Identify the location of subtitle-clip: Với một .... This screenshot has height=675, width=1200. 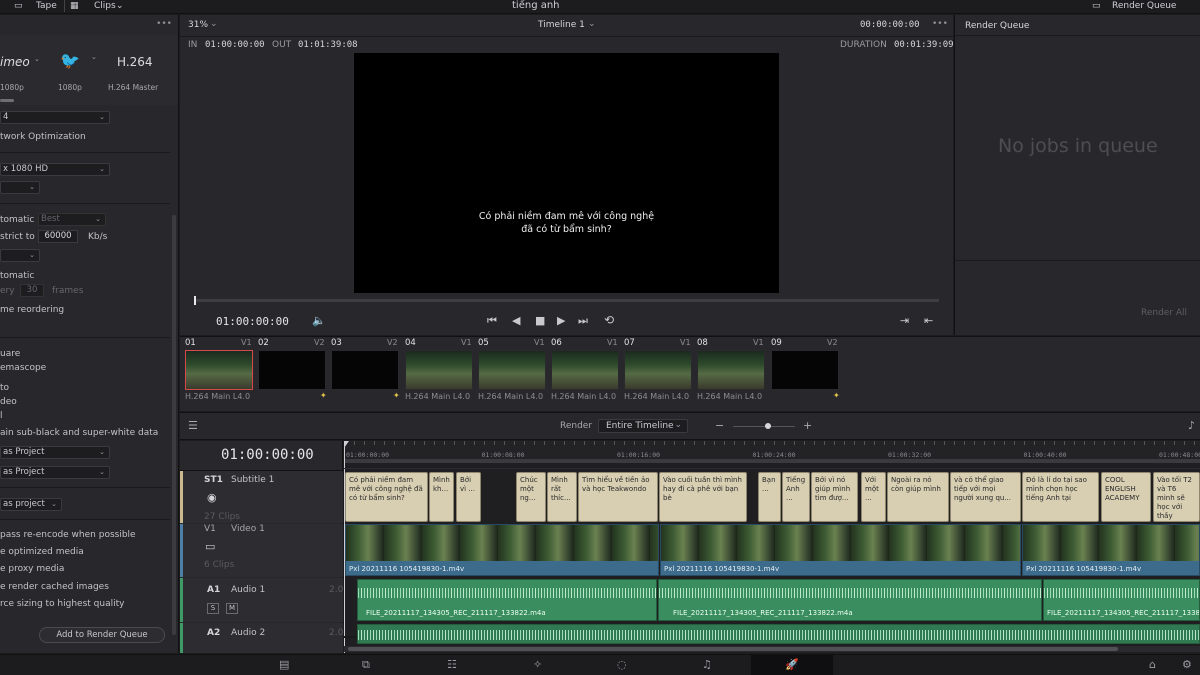
(873, 497).